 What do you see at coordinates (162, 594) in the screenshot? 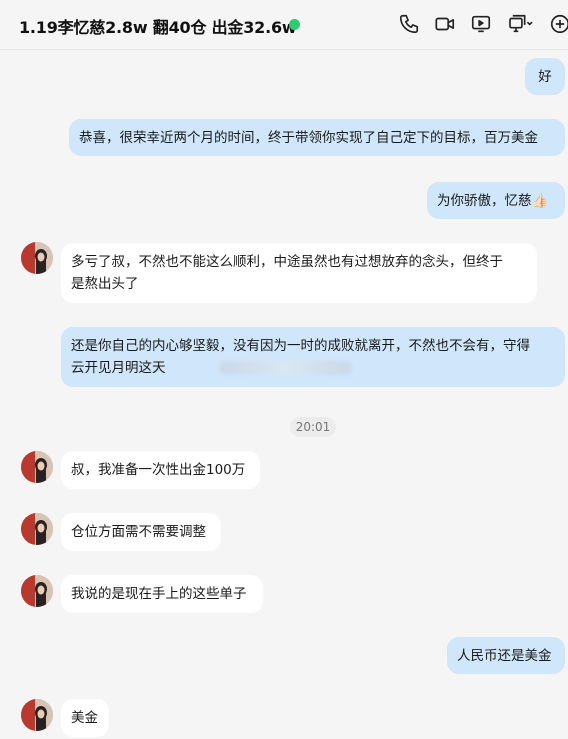
I see `message-incoming: 我说的是现在手上的这些单子` at bounding box center [162, 594].